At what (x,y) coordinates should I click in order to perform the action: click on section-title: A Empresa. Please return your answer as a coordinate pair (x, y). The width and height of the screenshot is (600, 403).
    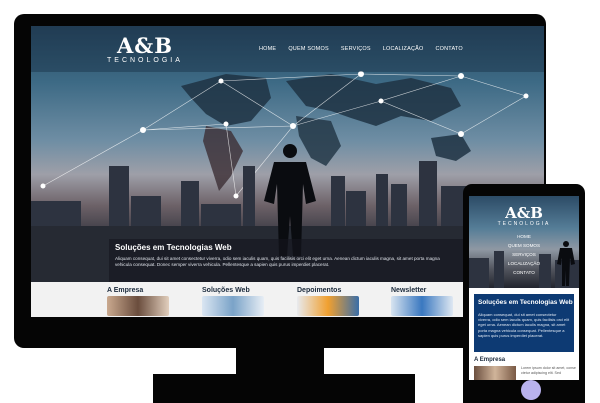
    Looking at the image, I should click on (125, 290).